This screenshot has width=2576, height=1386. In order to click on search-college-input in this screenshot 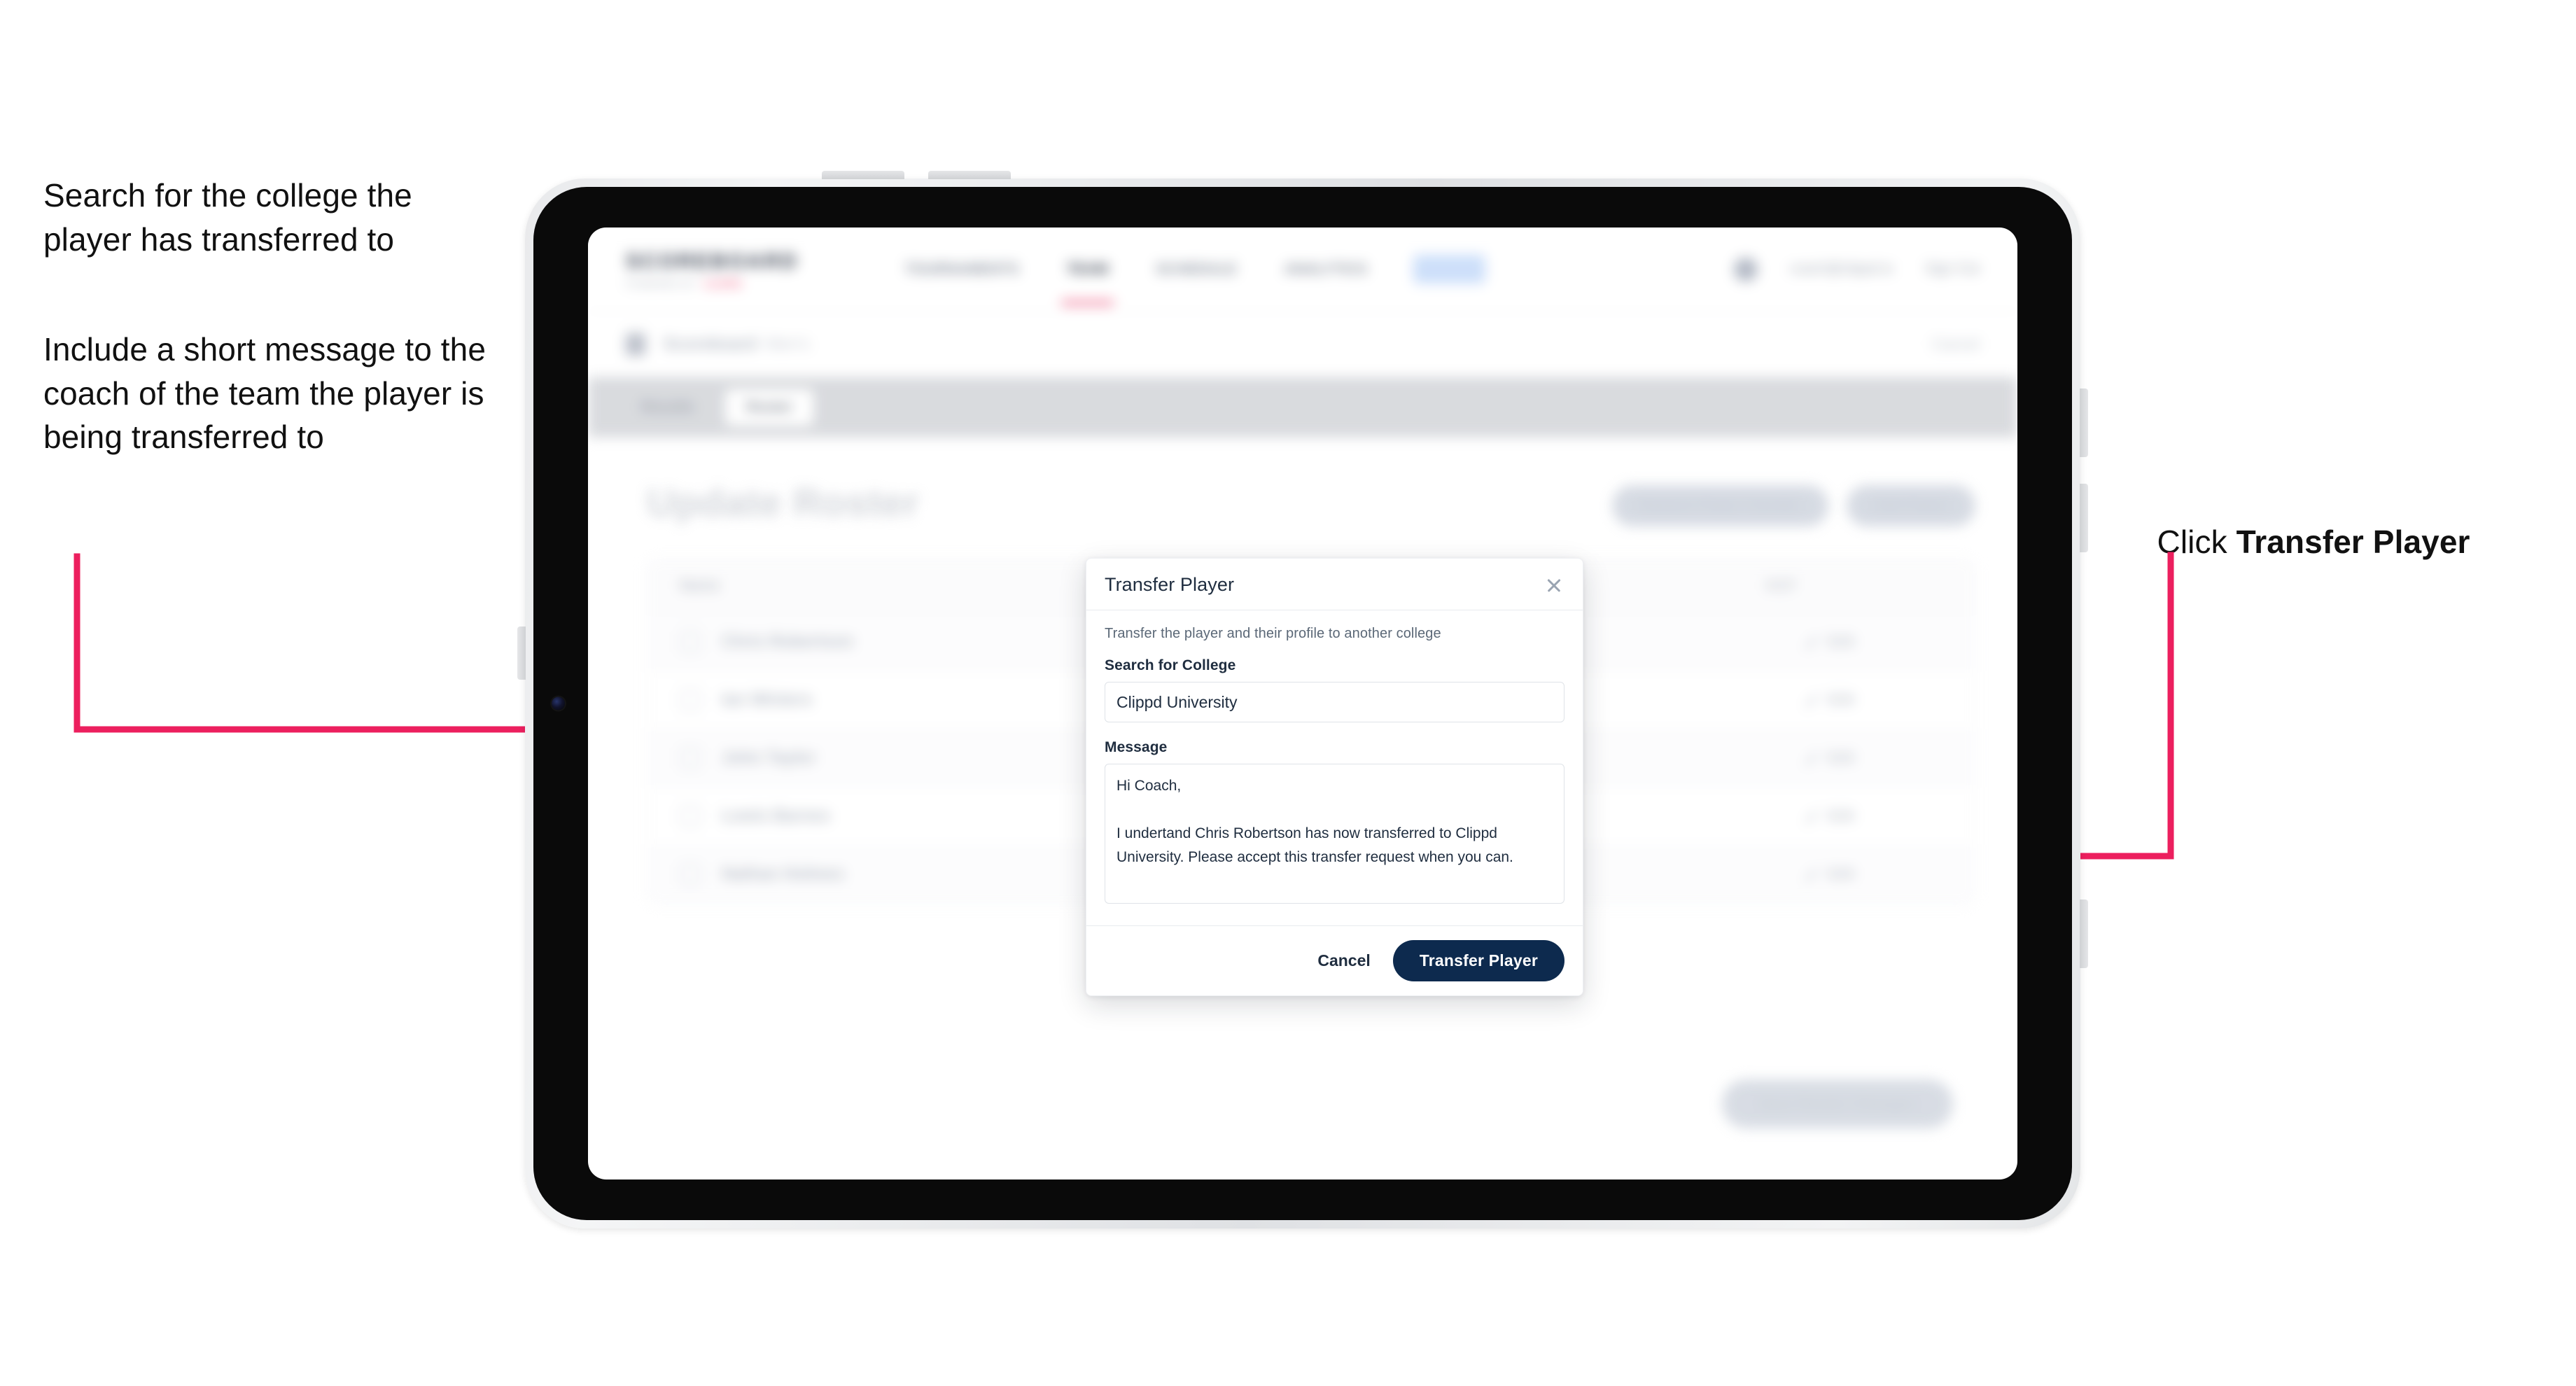, I will do `click(1334, 702)`.